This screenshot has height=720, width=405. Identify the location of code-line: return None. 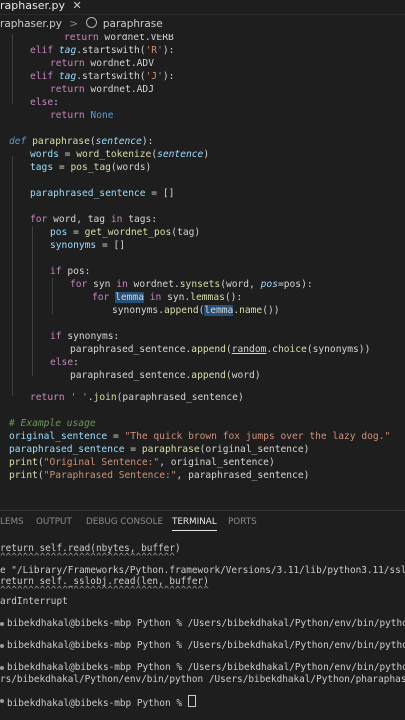
(82, 115).